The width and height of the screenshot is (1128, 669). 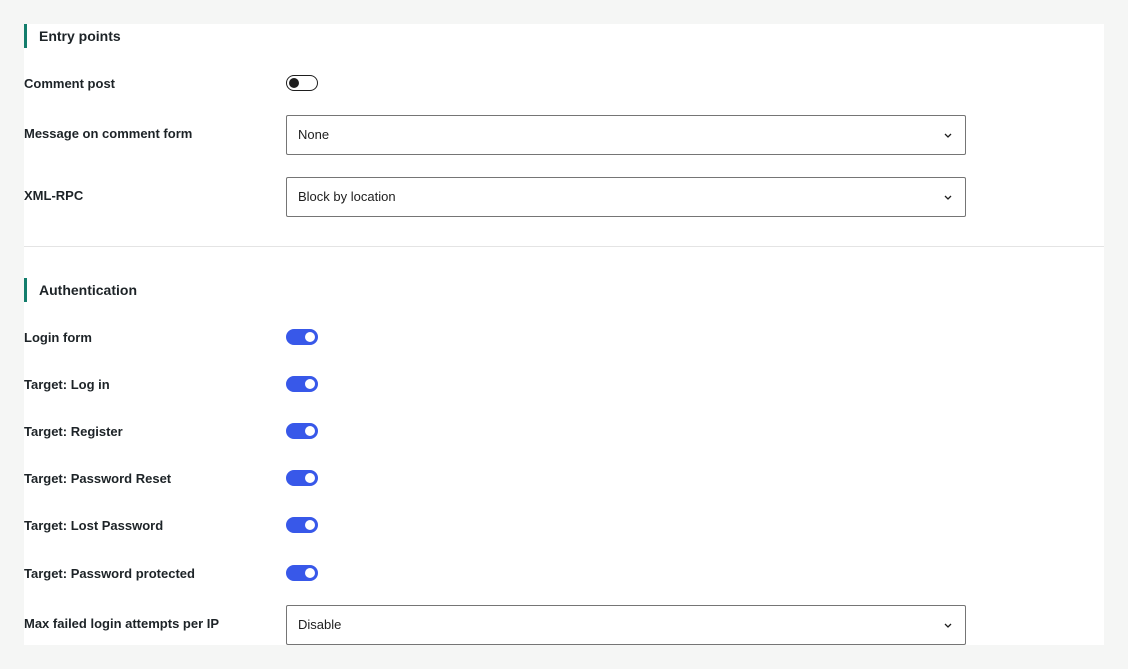 I want to click on message-on-comment-form-select: None, so click(x=626, y=135).